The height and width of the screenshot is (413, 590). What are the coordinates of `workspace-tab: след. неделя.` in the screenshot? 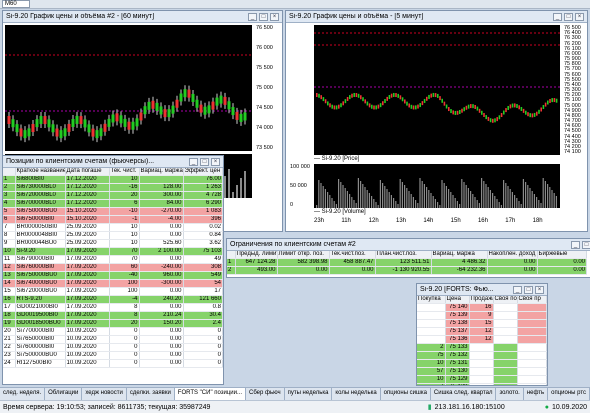 It's located at (23, 394).